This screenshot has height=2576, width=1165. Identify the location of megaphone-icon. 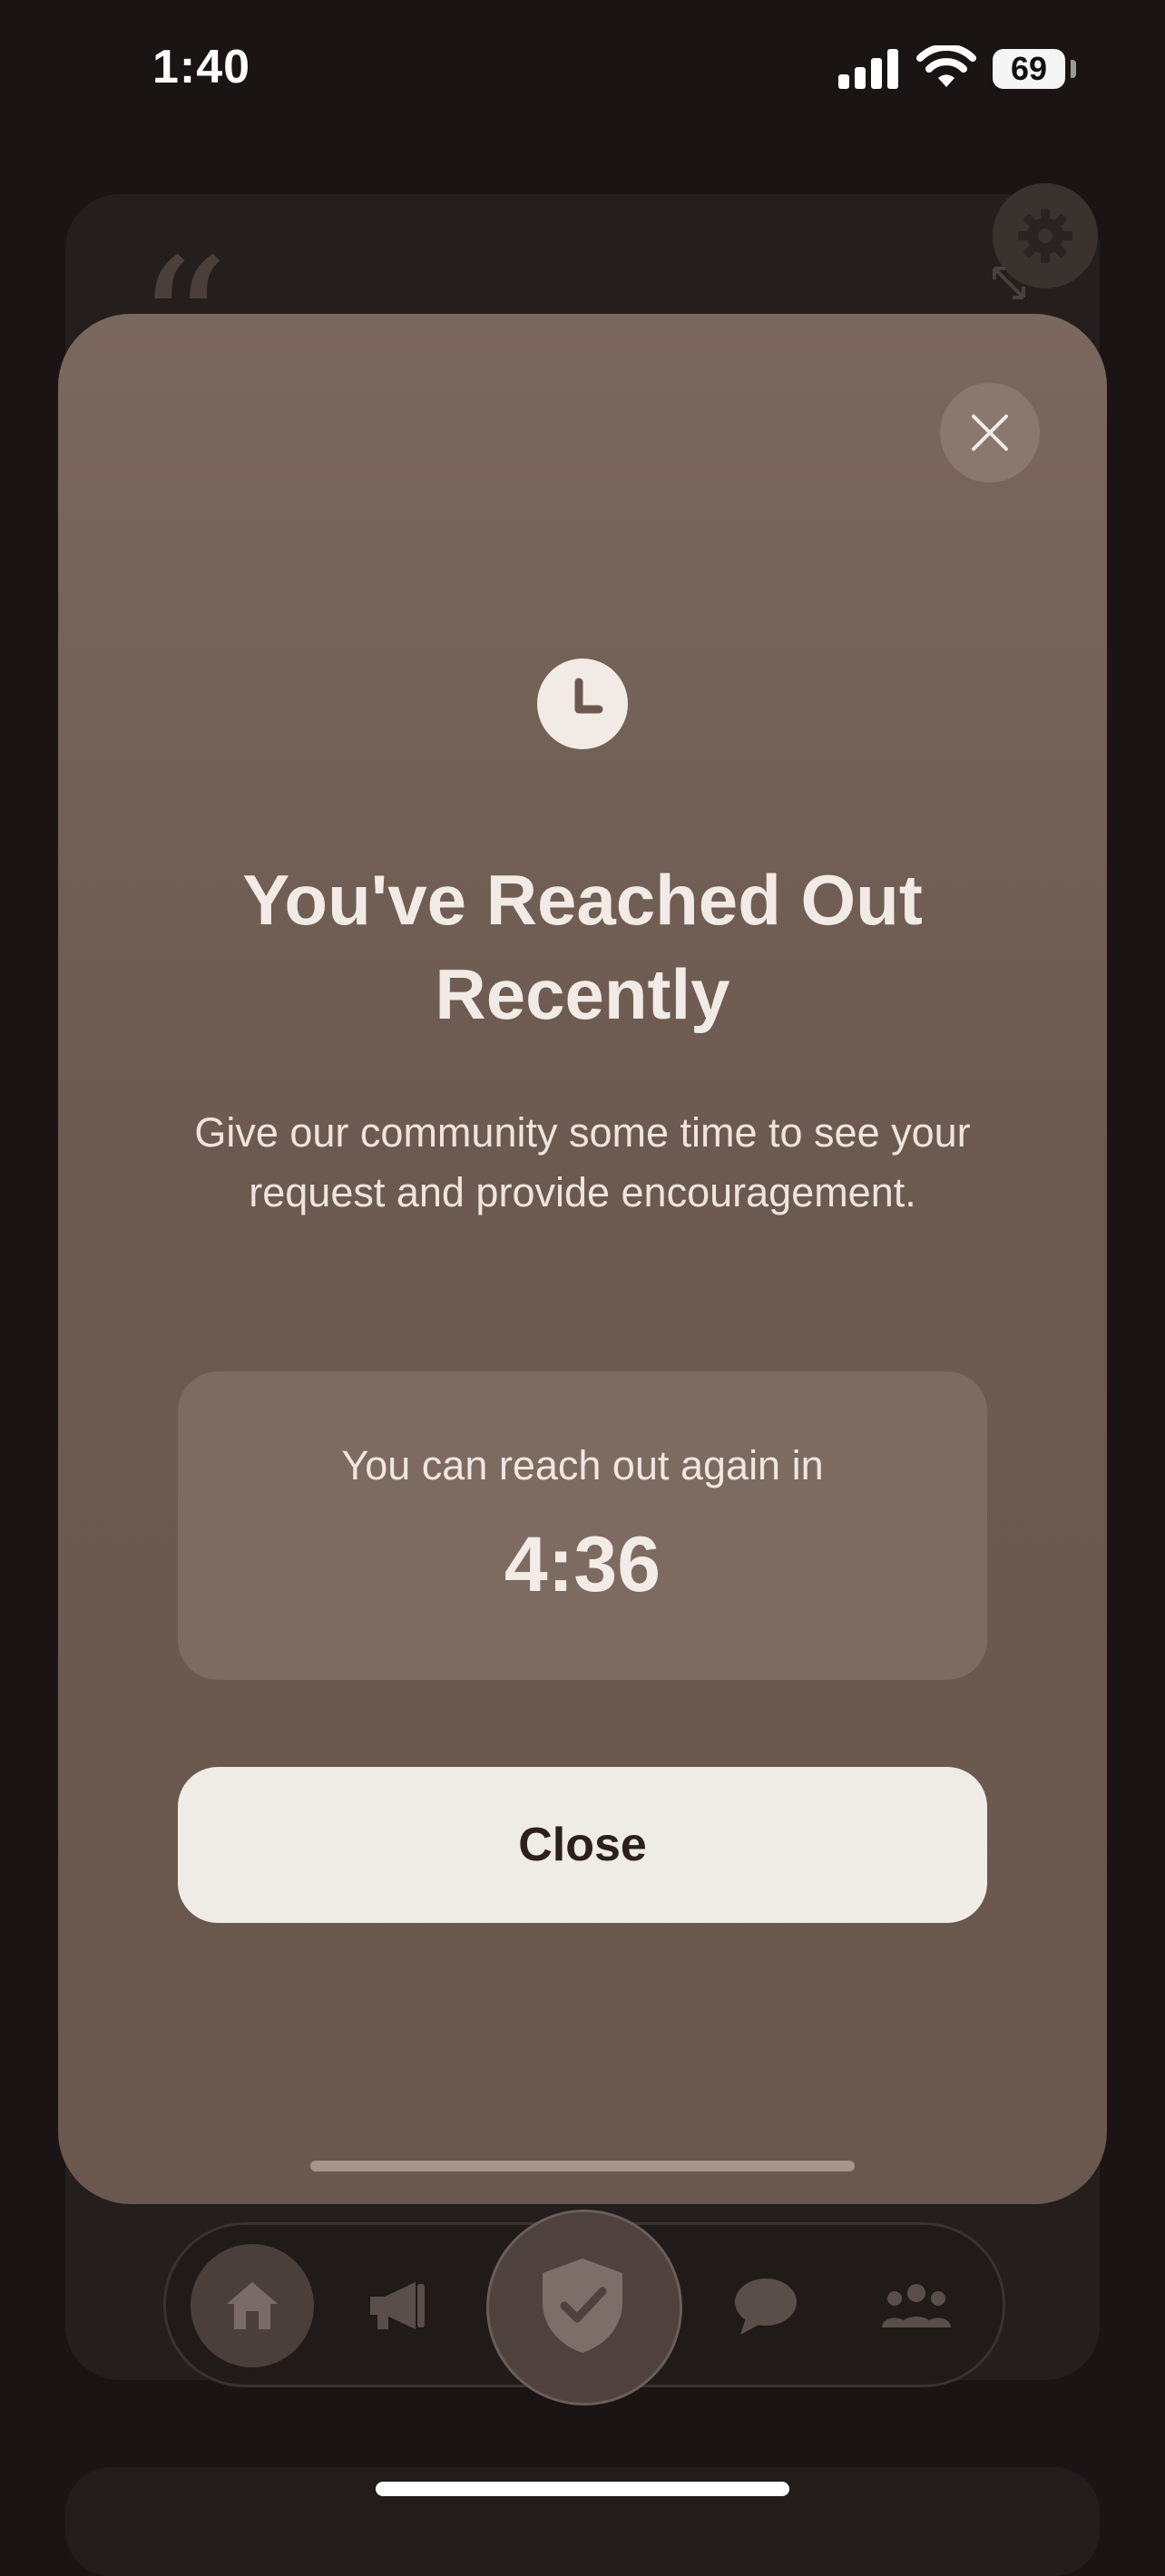
(397, 2306).